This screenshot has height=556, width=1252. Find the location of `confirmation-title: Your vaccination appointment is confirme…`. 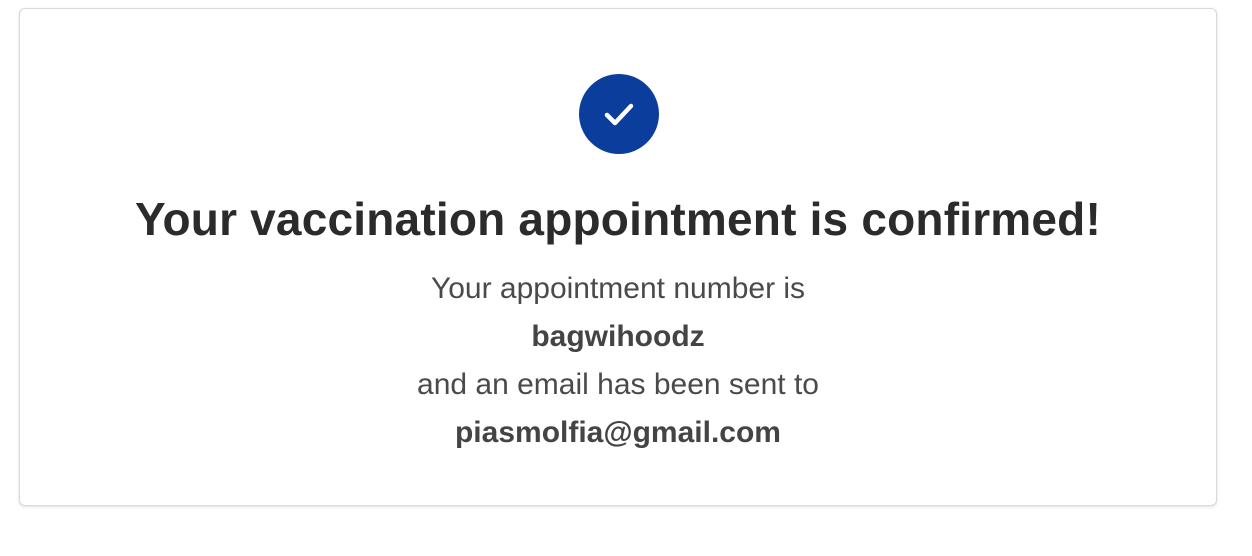

confirmation-title: Your vaccination appointment is confirme… is located at coordinates (618, 219).